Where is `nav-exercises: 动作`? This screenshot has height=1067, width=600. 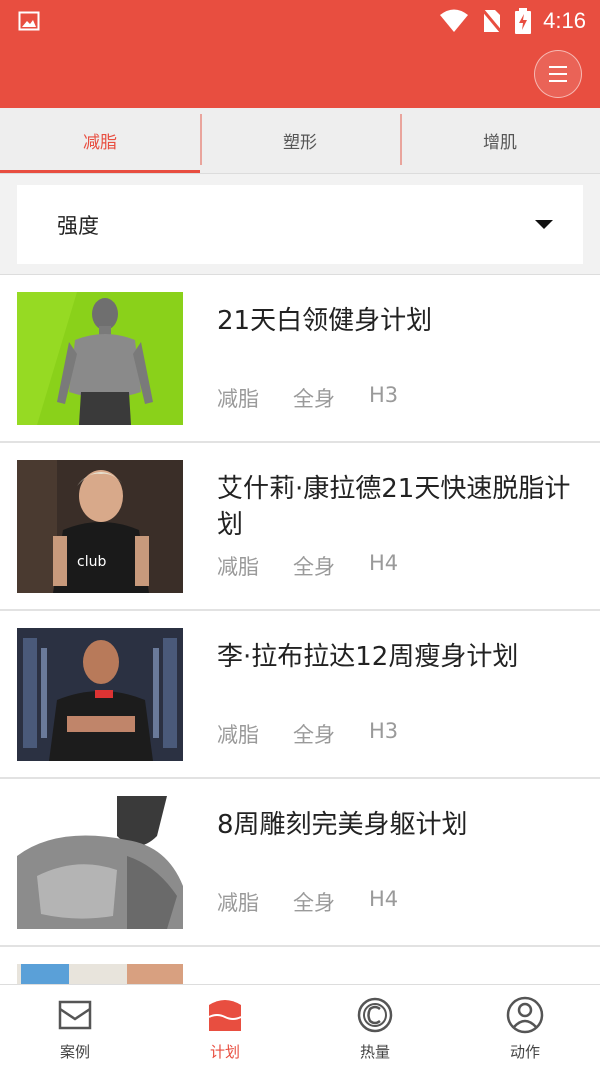 nav-exercises: 动作 is located at coordinates (525, 1026).